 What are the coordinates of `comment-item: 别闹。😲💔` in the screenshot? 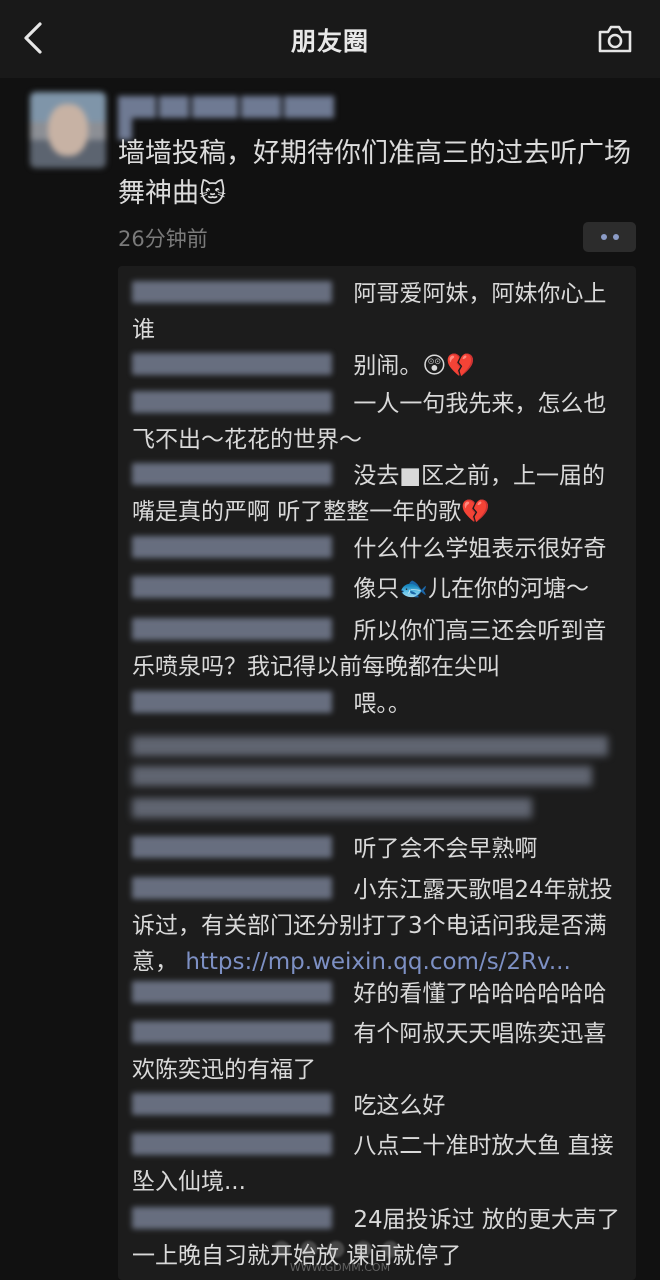 It's located at (378, 366).